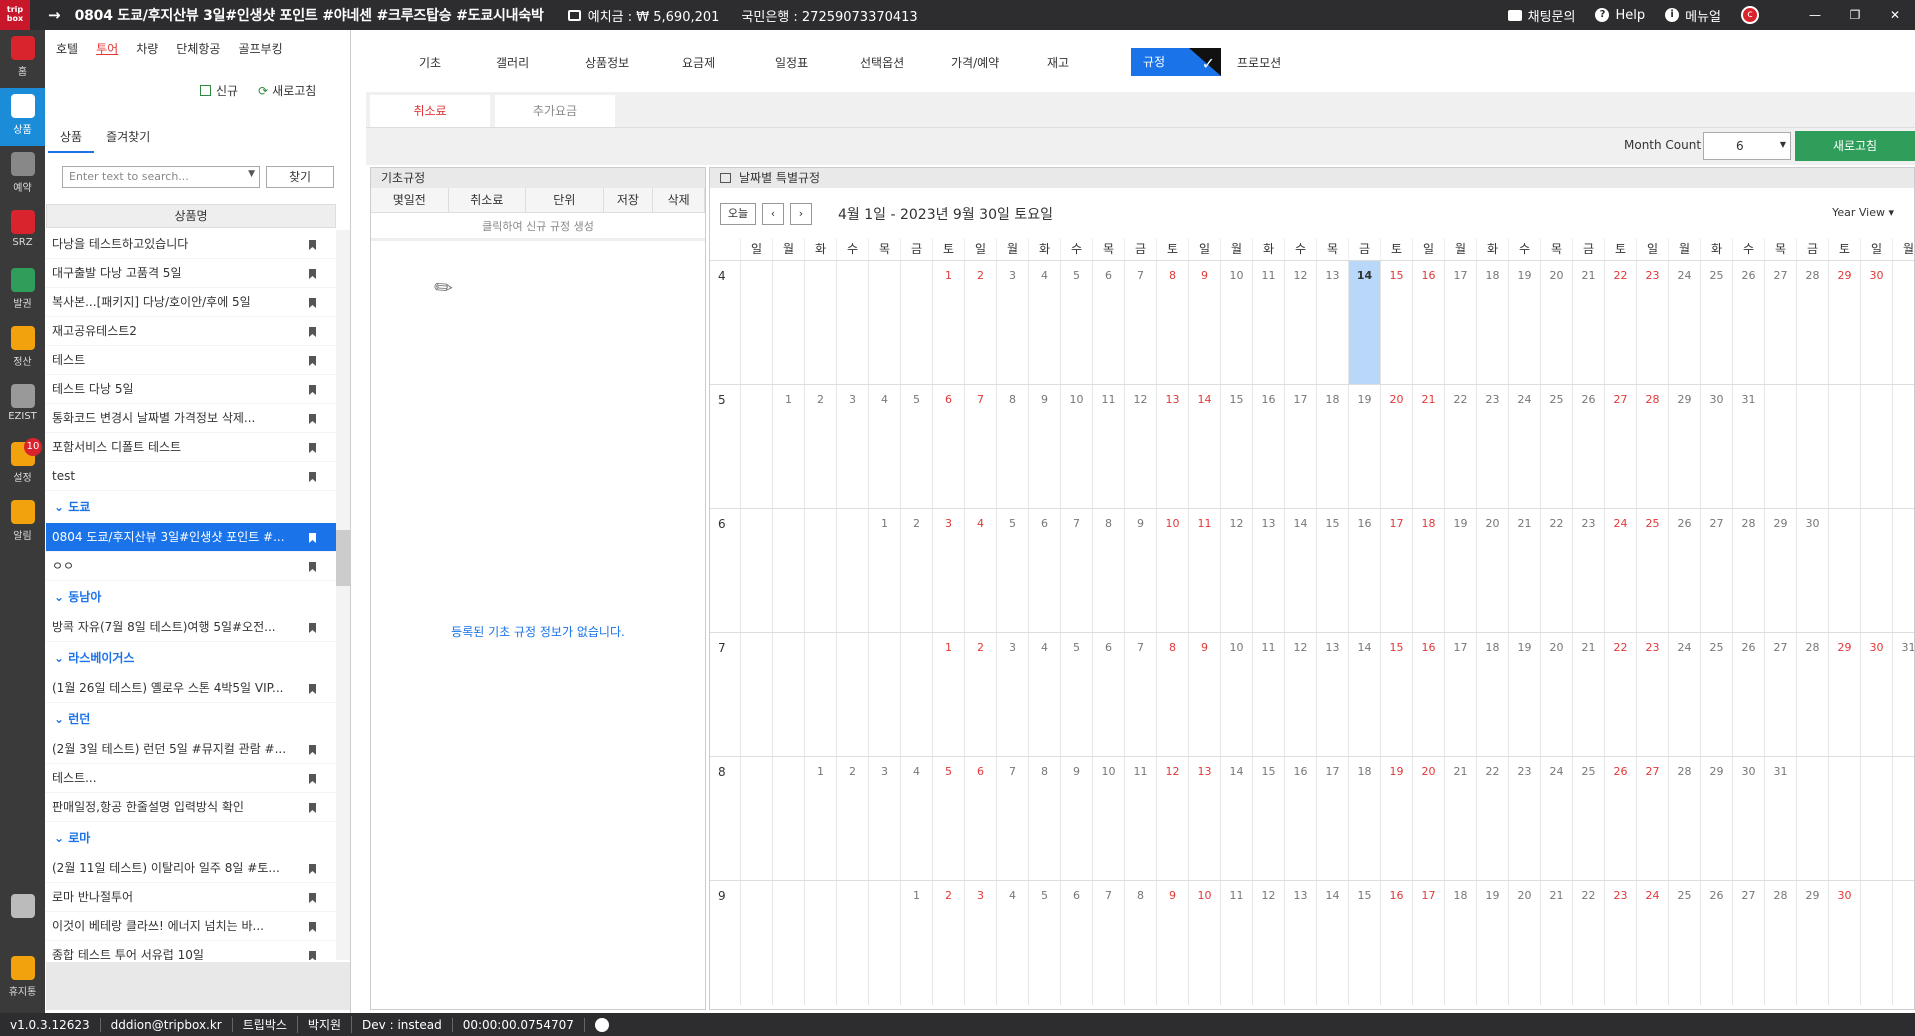 This screenshot has height=1036, width=1915. I want to click on calendar-day: 19, so click(1524, 323).